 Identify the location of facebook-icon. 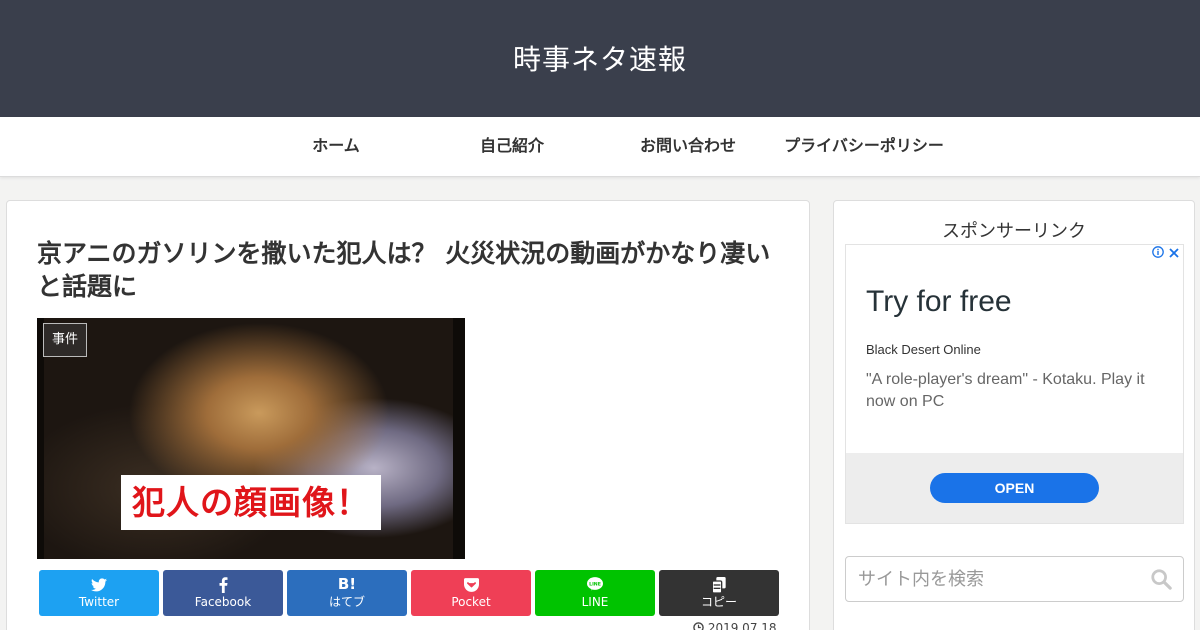
(223, 584).